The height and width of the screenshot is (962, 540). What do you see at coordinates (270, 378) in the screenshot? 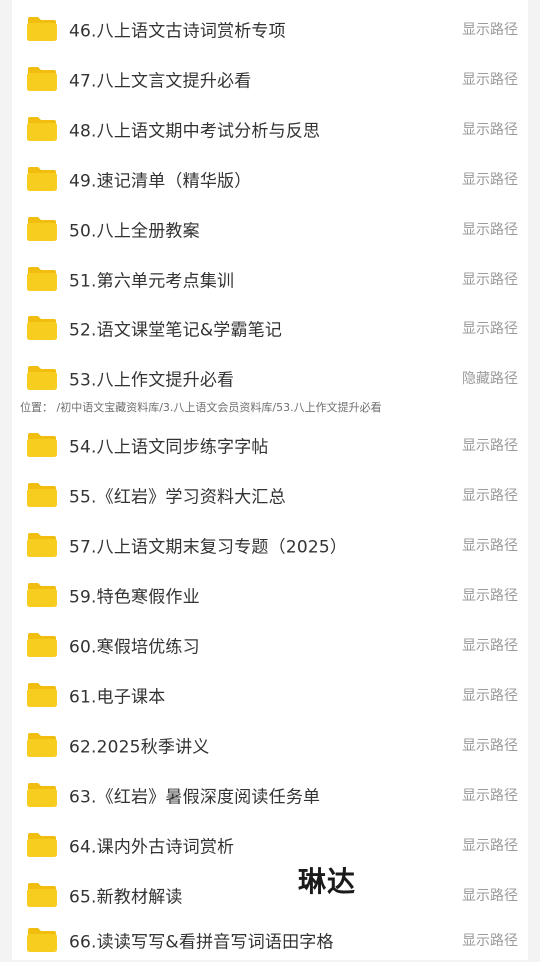
I see `list-item: 53.八上作文提升必看 隐藏路径` at bounding box center [270, 378].